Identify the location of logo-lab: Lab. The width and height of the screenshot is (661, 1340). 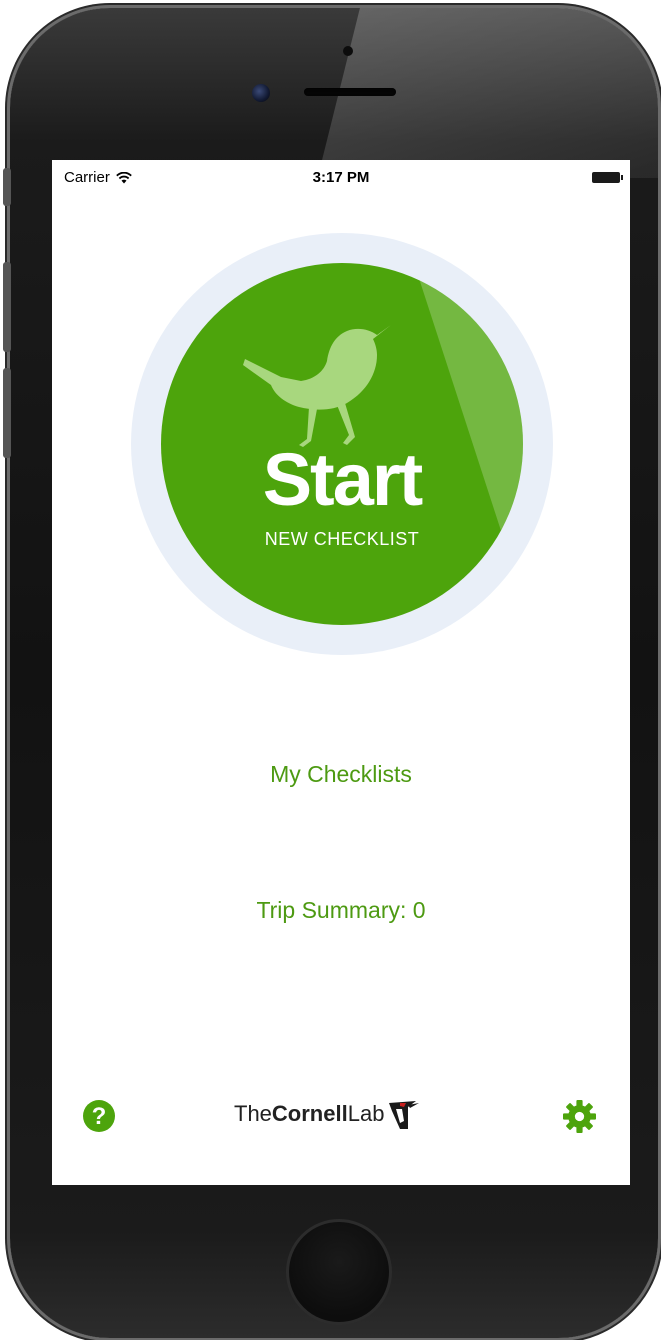
(366, 1113).